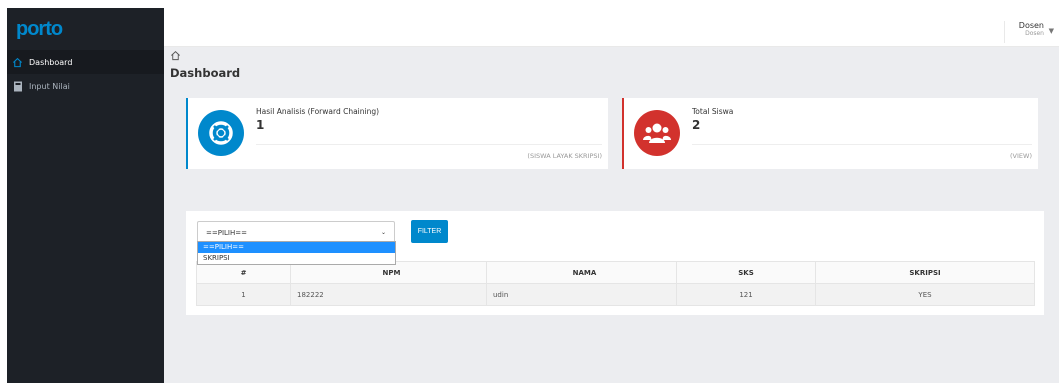  I want to click on sidebar-item-label: Dashboard, so click(51, 62).